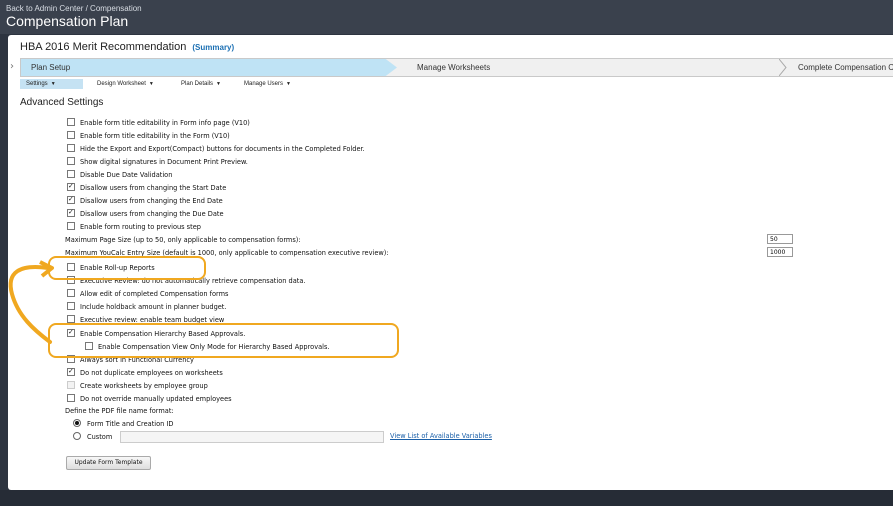  Describe the element at coordinates (213, 47) in the screenshot. I see `summary-link: (Summary)` at that location.